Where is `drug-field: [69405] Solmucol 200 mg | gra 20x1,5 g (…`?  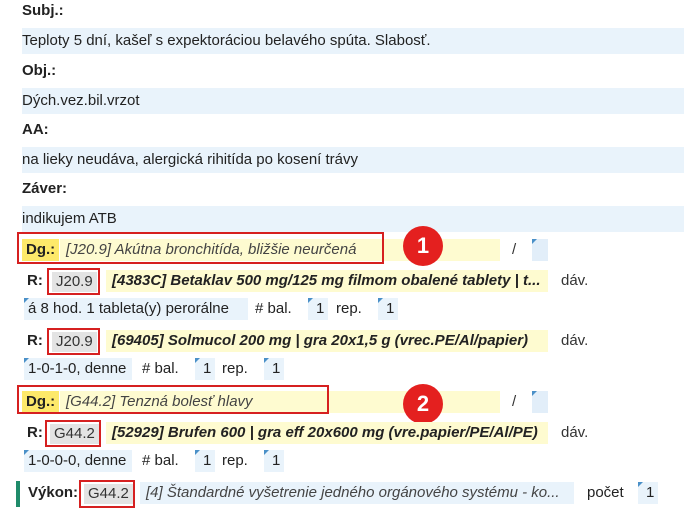
drug-field: [69405] Solmucol 200 mg | gra 20x1,5 g (… is located at coordinates (327, 341).